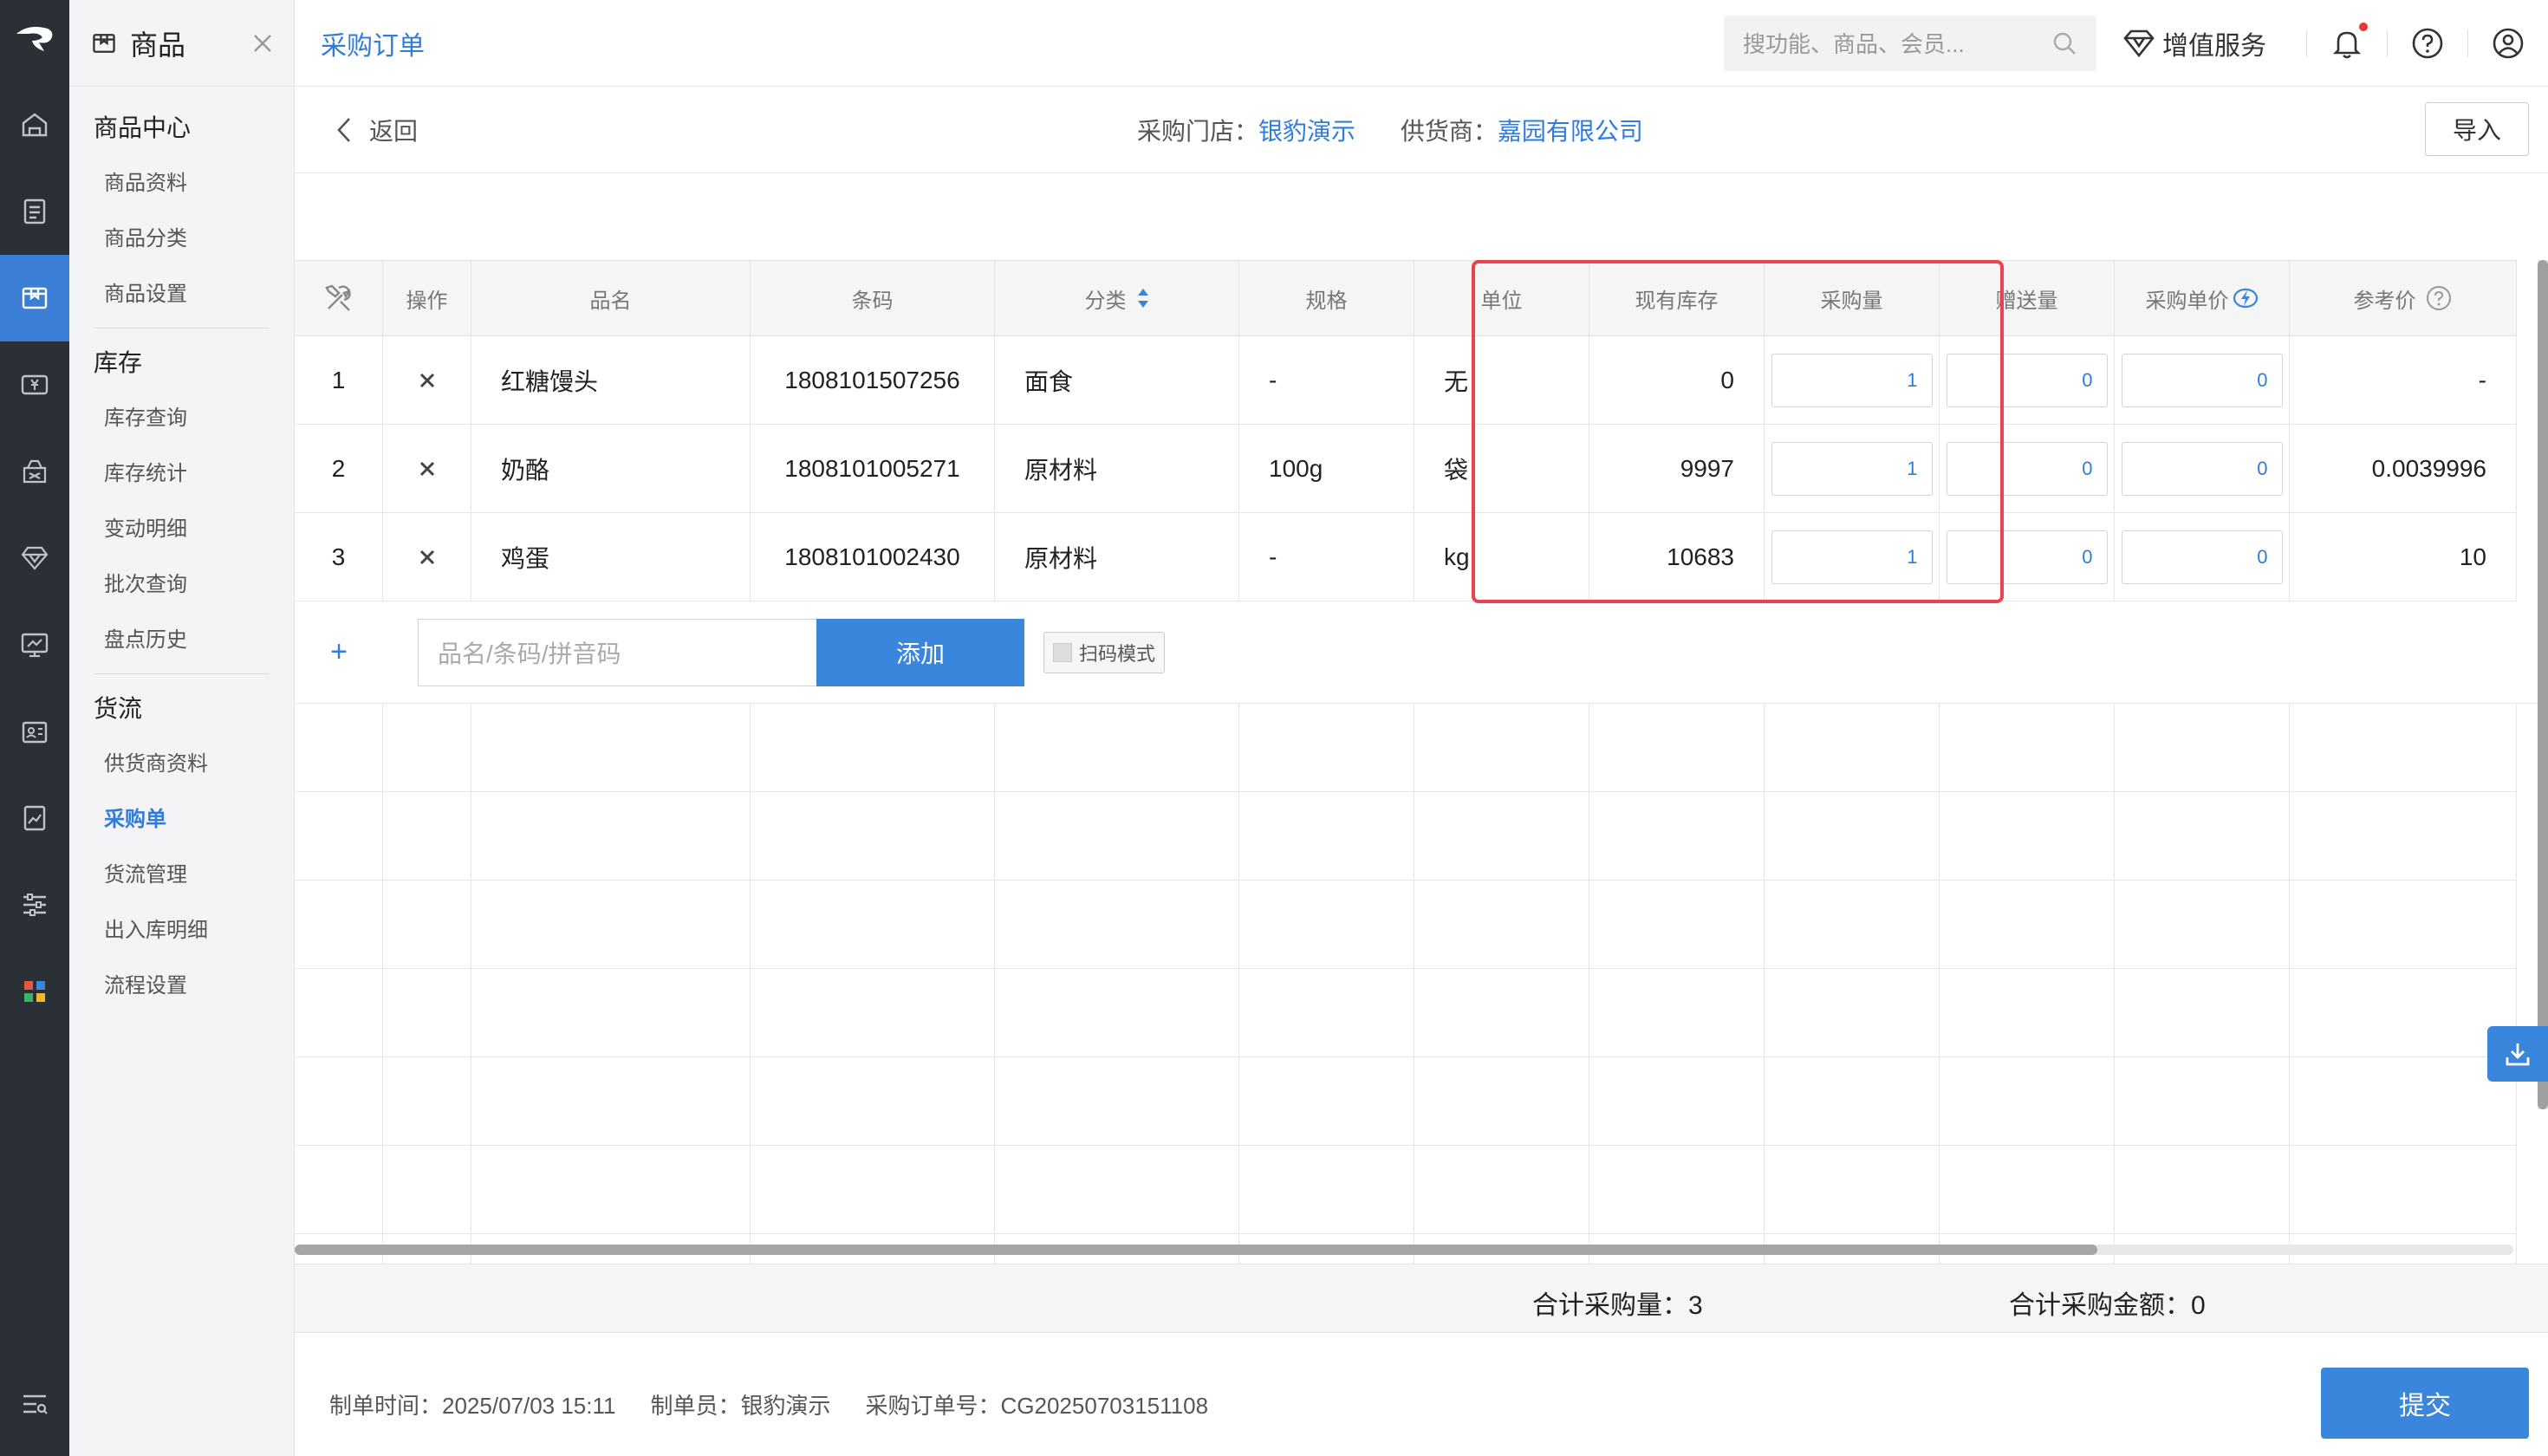 The width and height of the screenshot is (2548, 1456). What do you see at coordinates (377, 130) in the screenshot?
I see `back-button: 返回` at bounding box center [377, 130].